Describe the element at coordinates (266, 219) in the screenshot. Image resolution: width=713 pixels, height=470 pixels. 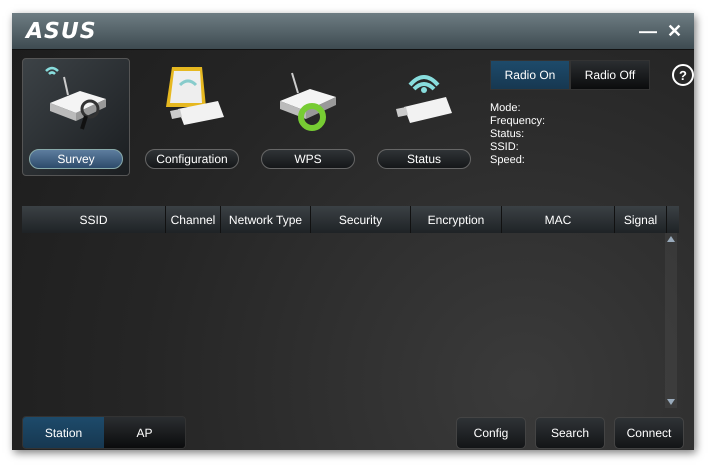
I see `column-header: Network Type` at that location.